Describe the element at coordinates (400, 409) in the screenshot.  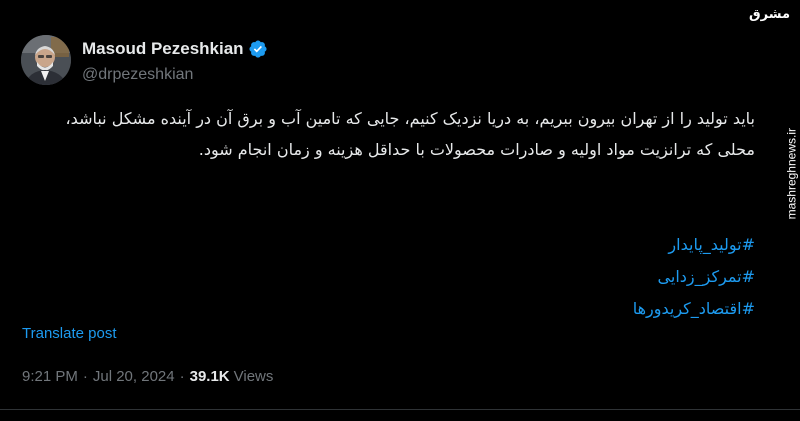
I see `divider` at that location.